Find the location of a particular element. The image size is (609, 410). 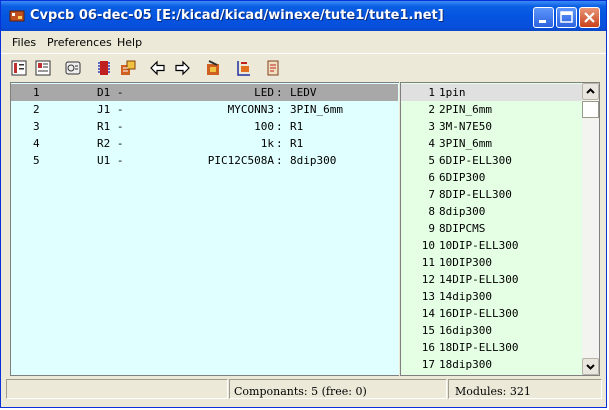

close-icon is located at coordinates (589, 17).